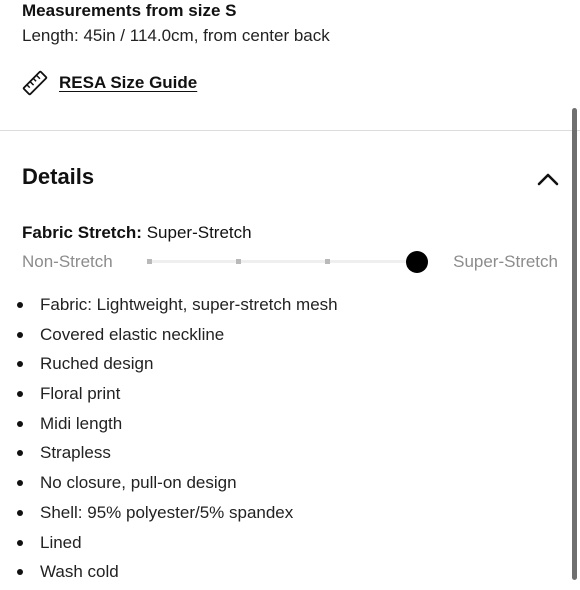 The height and width of the screenshot is (590, 580). What do you see at coordinates (169, 427) in the screenshot?
I see `list-item: Midi length` at bounding box center [169, 427].